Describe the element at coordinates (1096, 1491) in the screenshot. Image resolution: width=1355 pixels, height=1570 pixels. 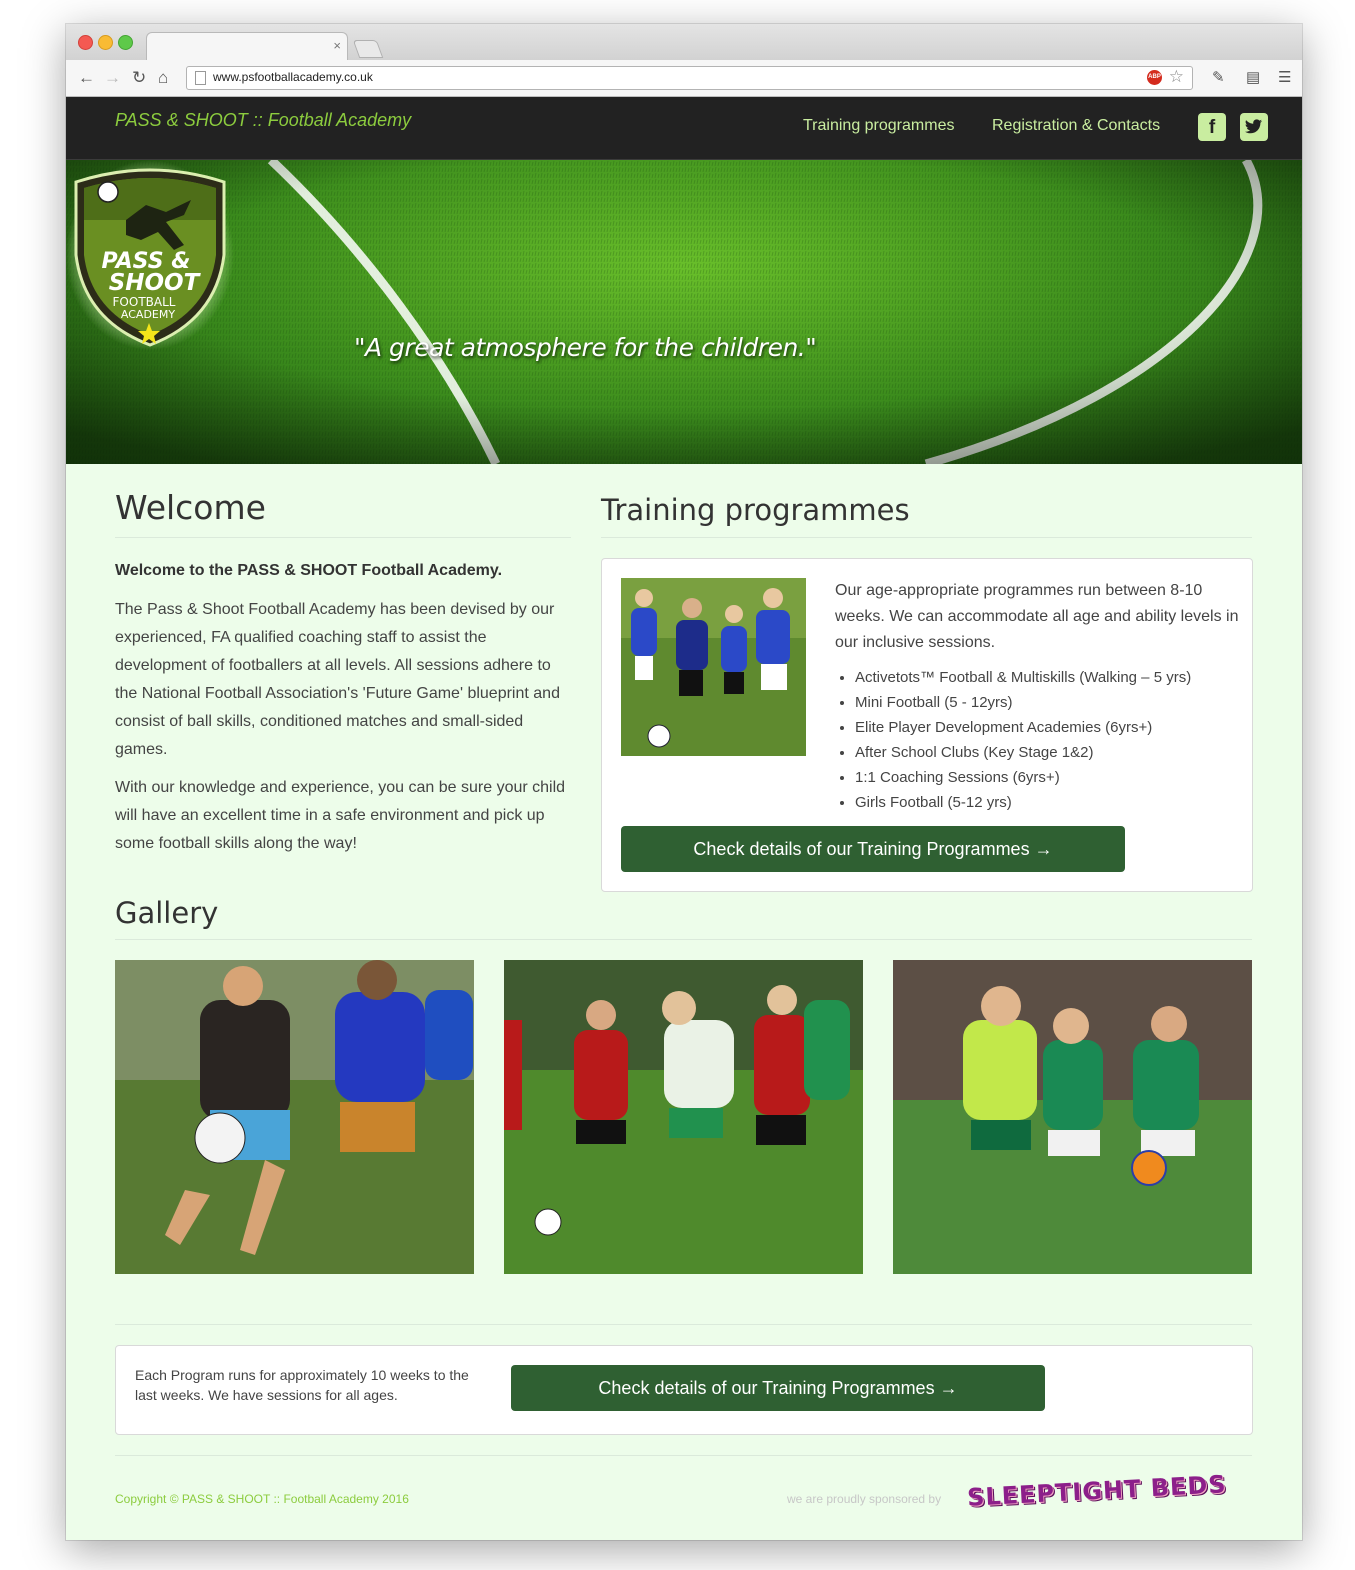
I see `sponsor-logo: SLEEPTIGHT BEDS` at that location.